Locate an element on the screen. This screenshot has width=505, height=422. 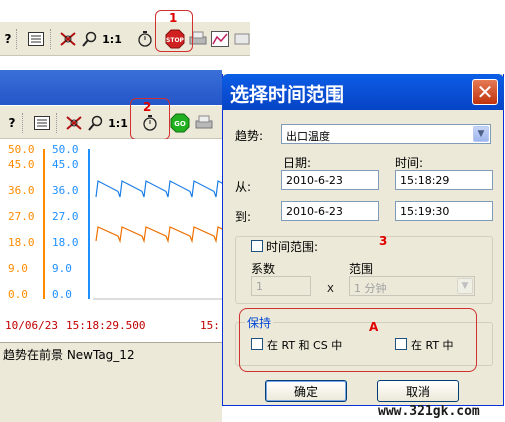
help-icon: ? is located at coordinates (12, 123).